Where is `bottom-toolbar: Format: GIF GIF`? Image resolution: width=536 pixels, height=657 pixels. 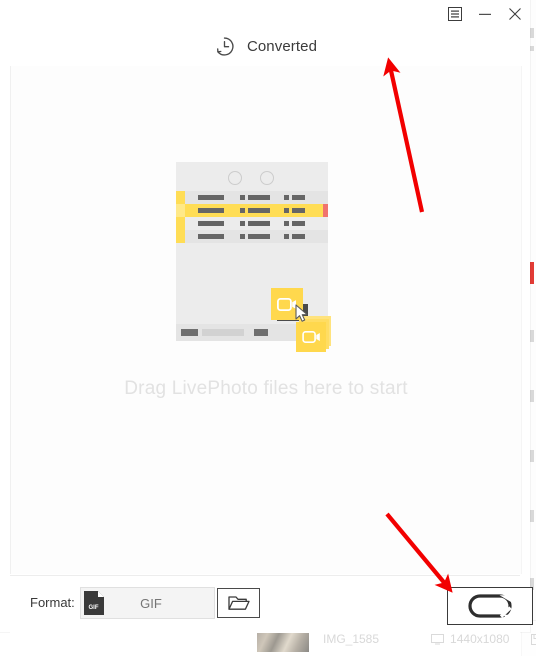
bottom-toolbar: Format: GIF GIF is located at coordinates (271, 604).